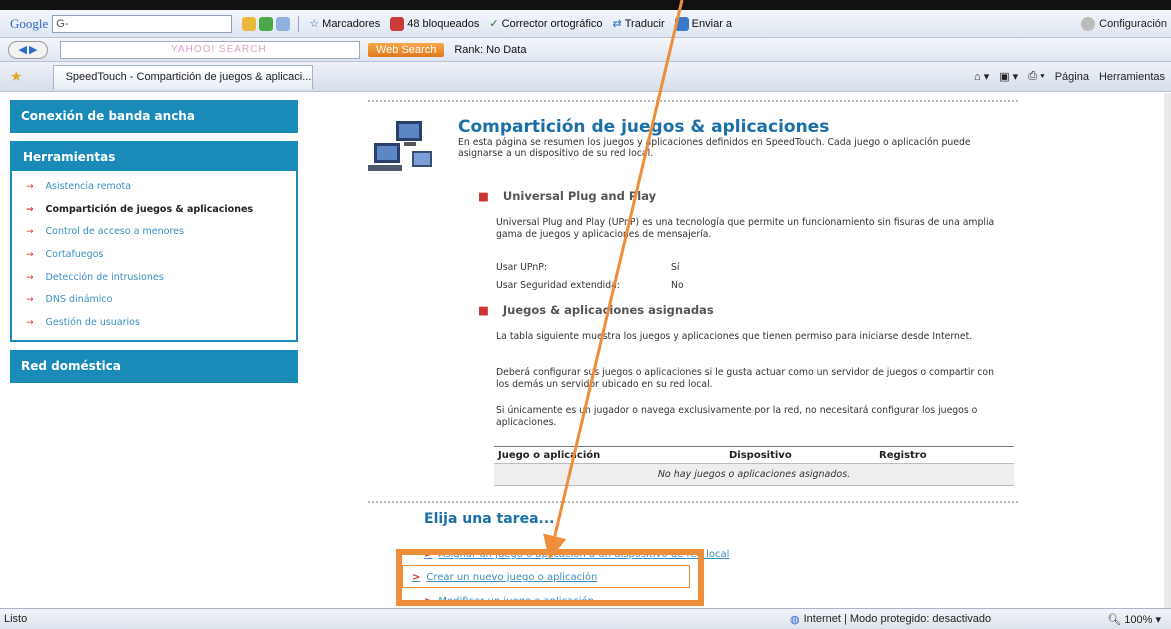 The height and width of the screenshot is (629, 1171). Describe the element at coordinates (546, 576) in the screenshot. I see `annotation-inner-box` at that location.